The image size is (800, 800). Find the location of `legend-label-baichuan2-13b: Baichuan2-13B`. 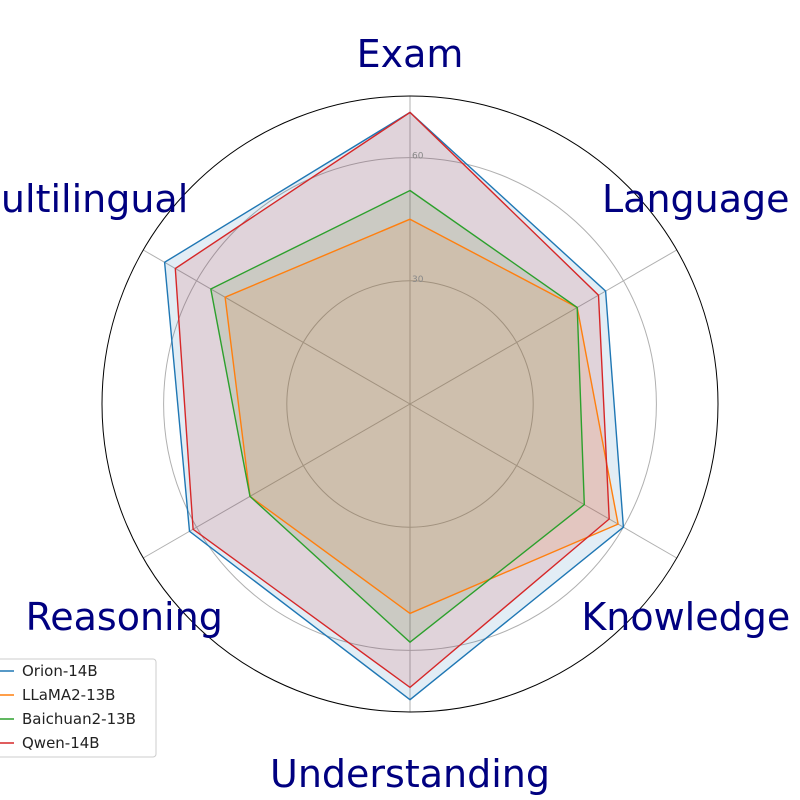

legend-label-baichuan2-13b: Baichuan2-13B is located at coordinates (79, 719).